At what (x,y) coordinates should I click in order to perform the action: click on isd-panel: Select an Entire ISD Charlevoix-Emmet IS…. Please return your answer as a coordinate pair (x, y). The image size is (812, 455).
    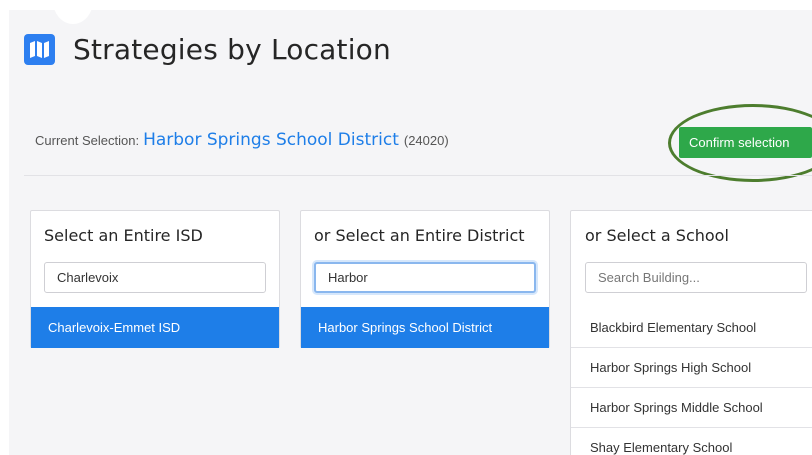
    Looking at the image, I should click on (155, 279).